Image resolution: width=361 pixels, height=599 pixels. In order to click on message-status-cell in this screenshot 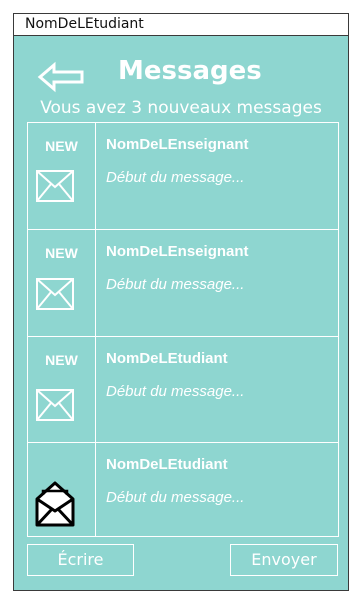, I will do `click(62, 489)`.